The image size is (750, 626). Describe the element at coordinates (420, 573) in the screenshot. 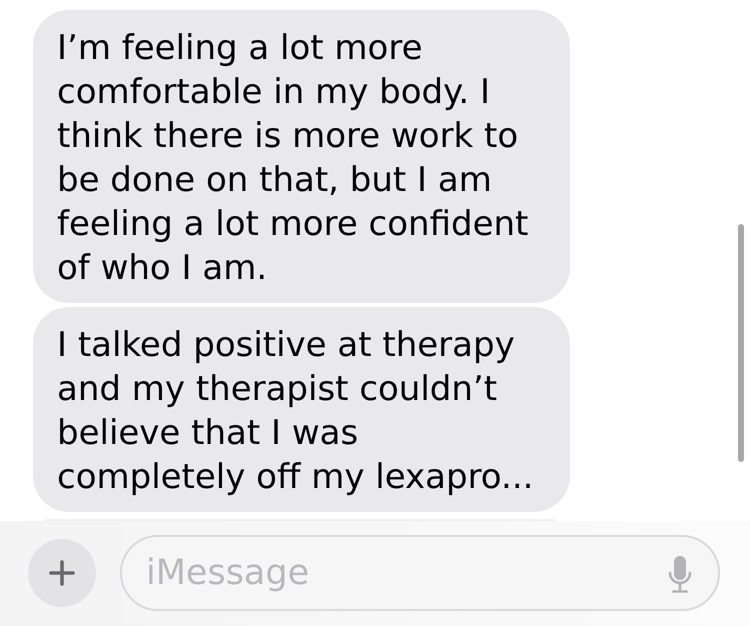

I see `message-field: iMessage` at that location.